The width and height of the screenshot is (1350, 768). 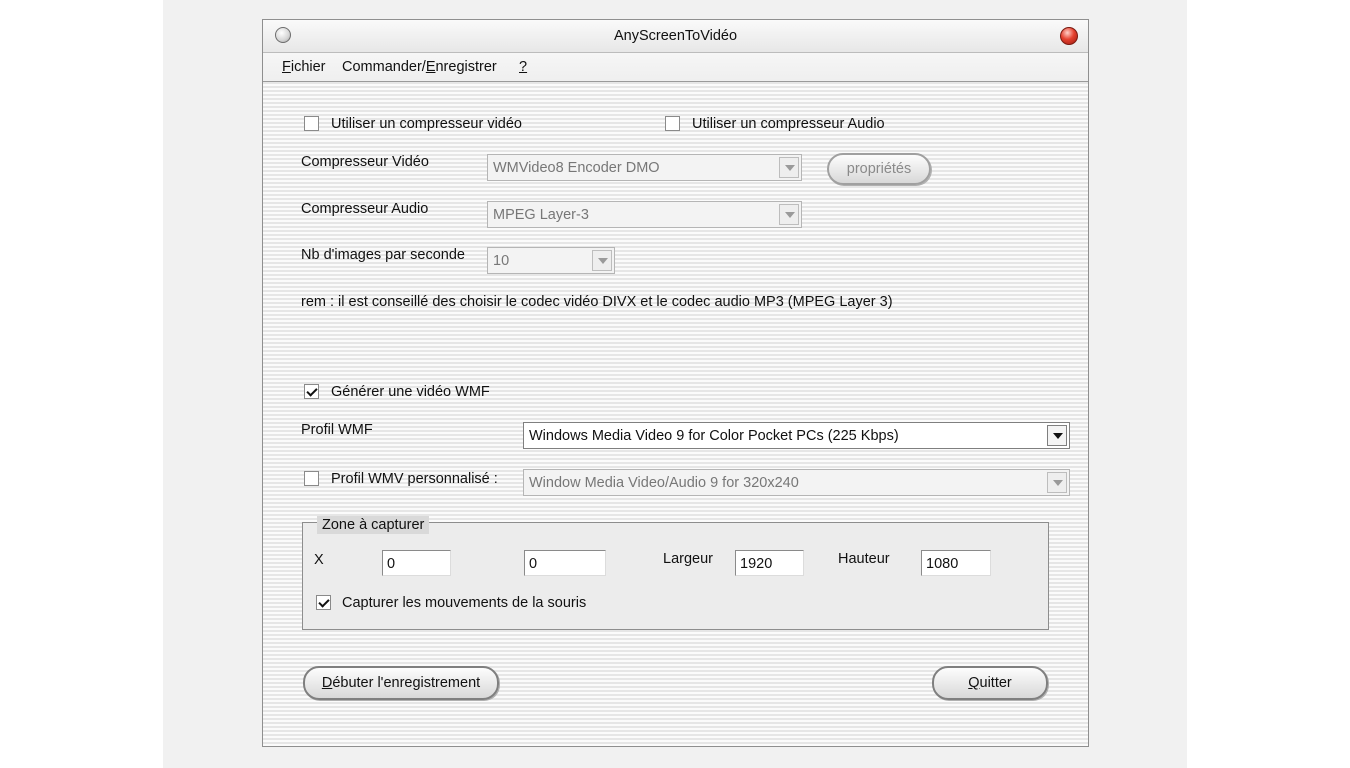 I want to click on menu-commander-enregistrer: Commander/Enregistrer, so click(x=419, y=67).